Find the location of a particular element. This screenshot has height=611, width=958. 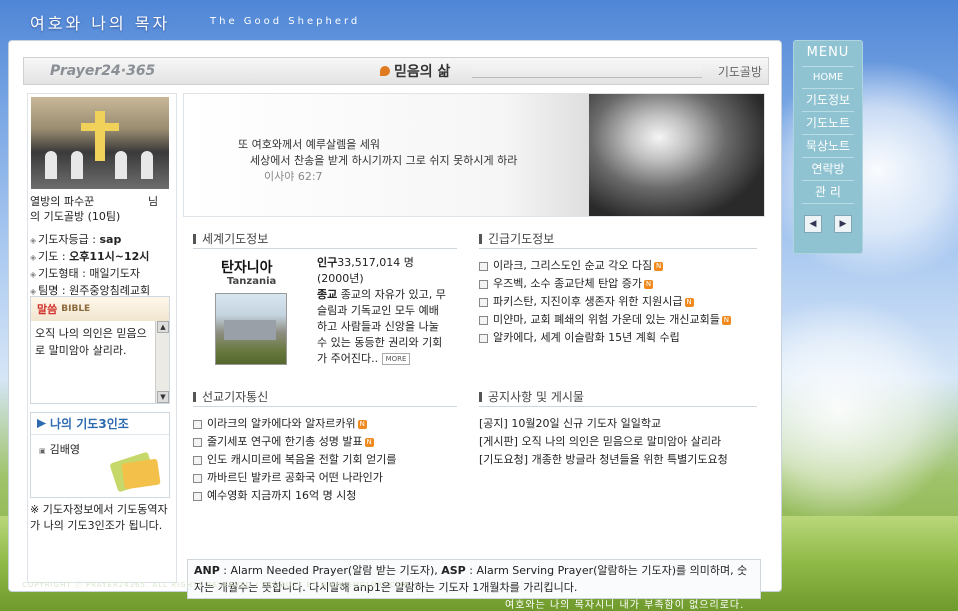

menu-item-meditation-note: 묵상노트 is located at coordinates (828, 146).